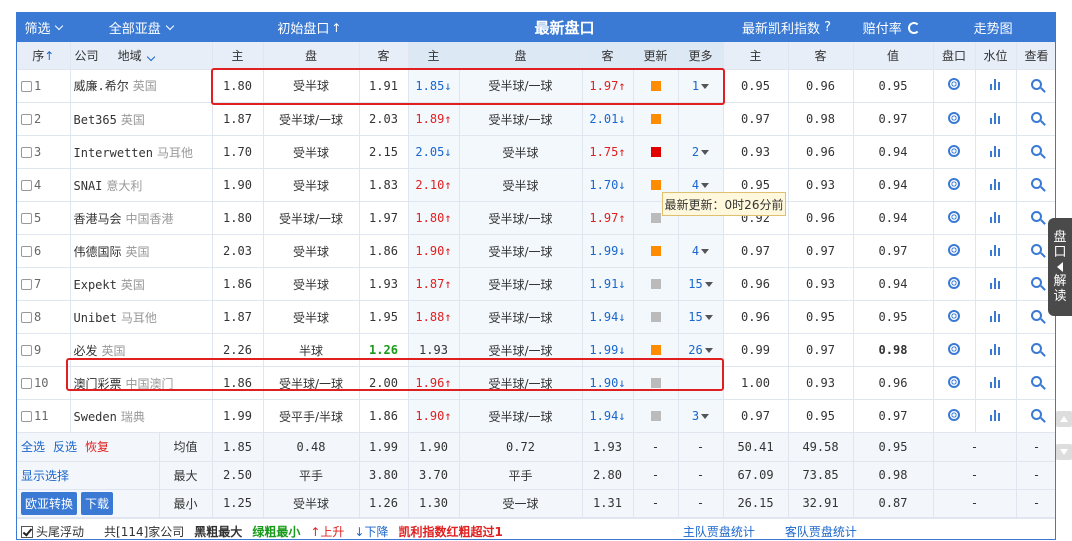 Image resolution: width=1072 pixels, height=541 pixels. Describe the element at coordinates (141, 27) in the screenshot. I see `all-handicap-menu: 全部亚盘` at that location.